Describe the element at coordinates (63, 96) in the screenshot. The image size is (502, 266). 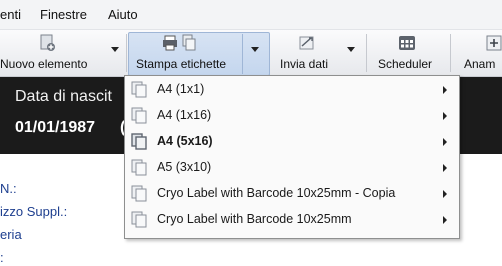
I see `birthdate-label: Data di nascit` at that location.